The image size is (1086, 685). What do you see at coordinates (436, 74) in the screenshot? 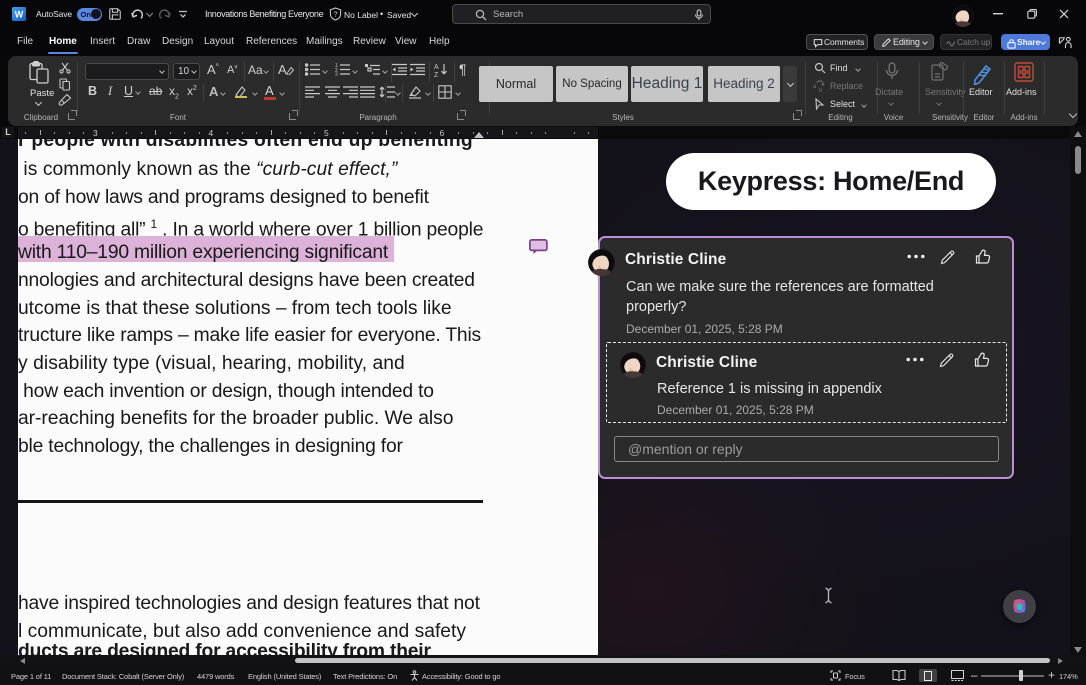
I see `svg-text: Z` at bounding box center [436, 74].